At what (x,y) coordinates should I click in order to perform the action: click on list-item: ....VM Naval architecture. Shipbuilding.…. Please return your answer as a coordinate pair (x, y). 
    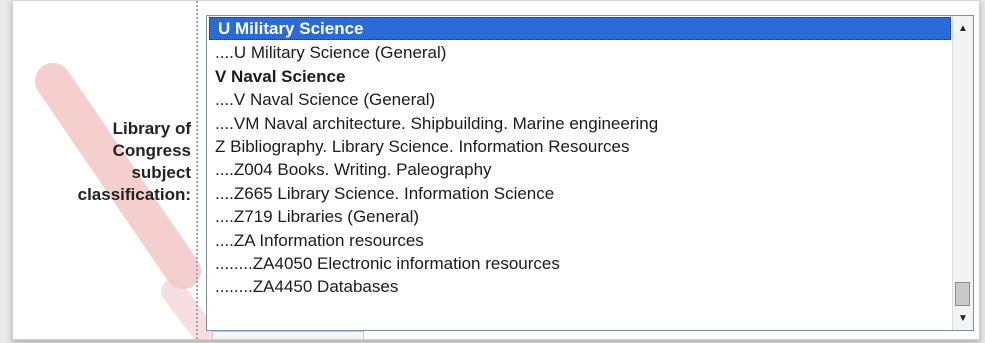
    Looking at the image, I should click on (580, 123).